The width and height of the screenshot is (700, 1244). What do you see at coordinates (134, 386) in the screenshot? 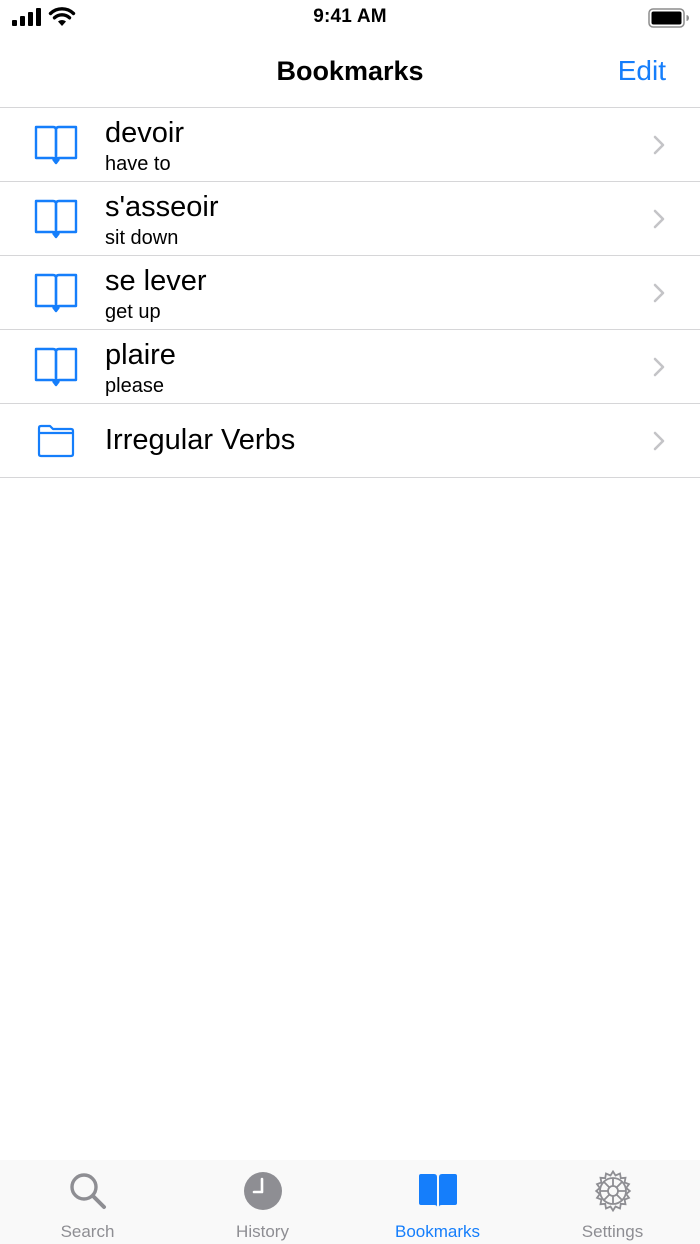
I see `bookmark-translation: please` at bounding box center [134, 386].